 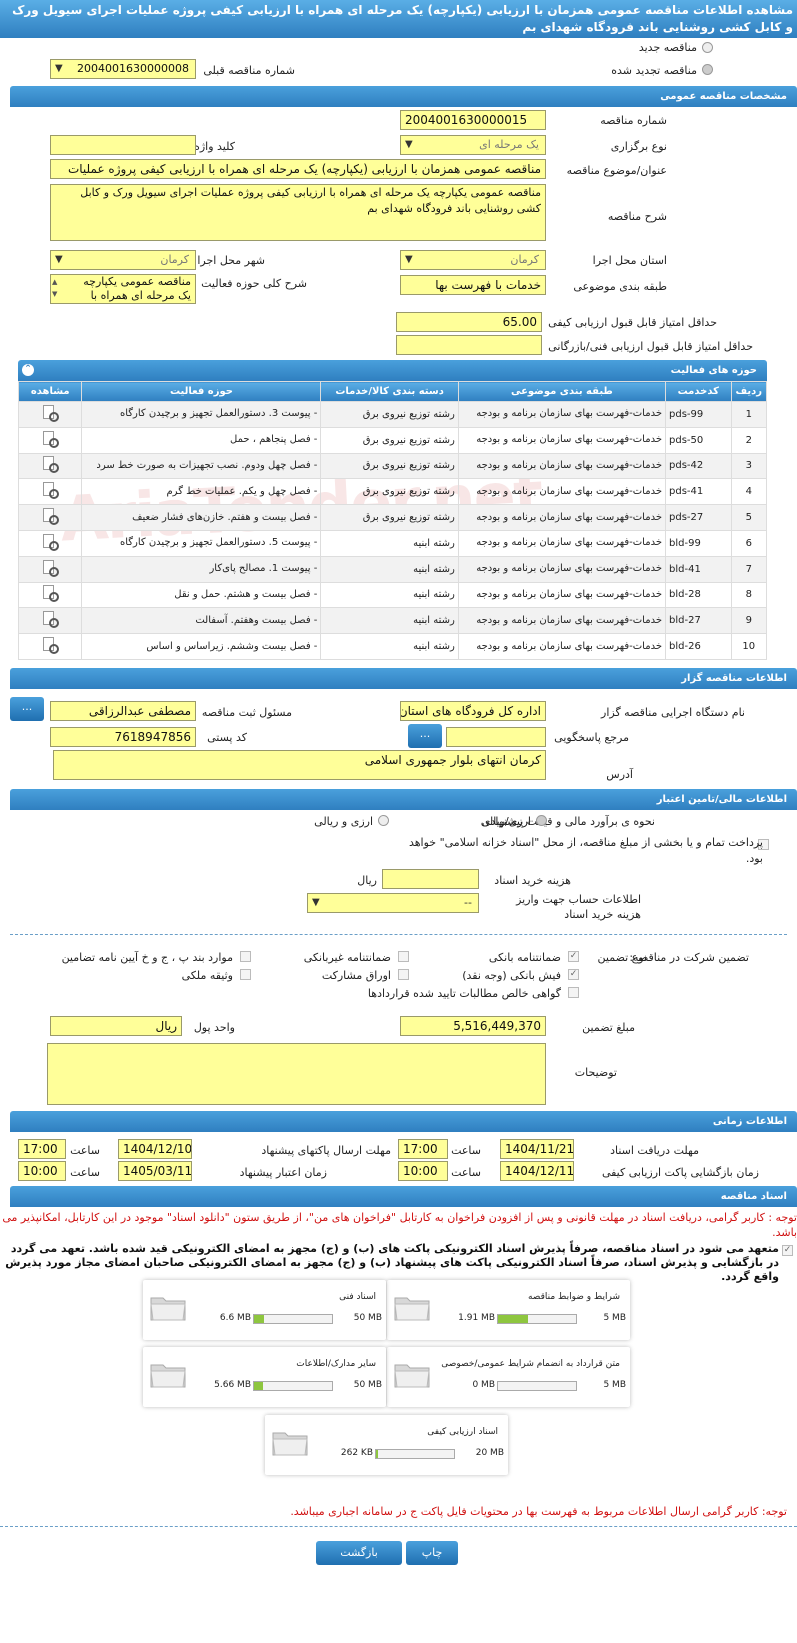 What do you see at coordinates (392, 370) in the screenshot?
I see `activity-section-header: حوزه های فعالیت` at bounding box center [392, 370].